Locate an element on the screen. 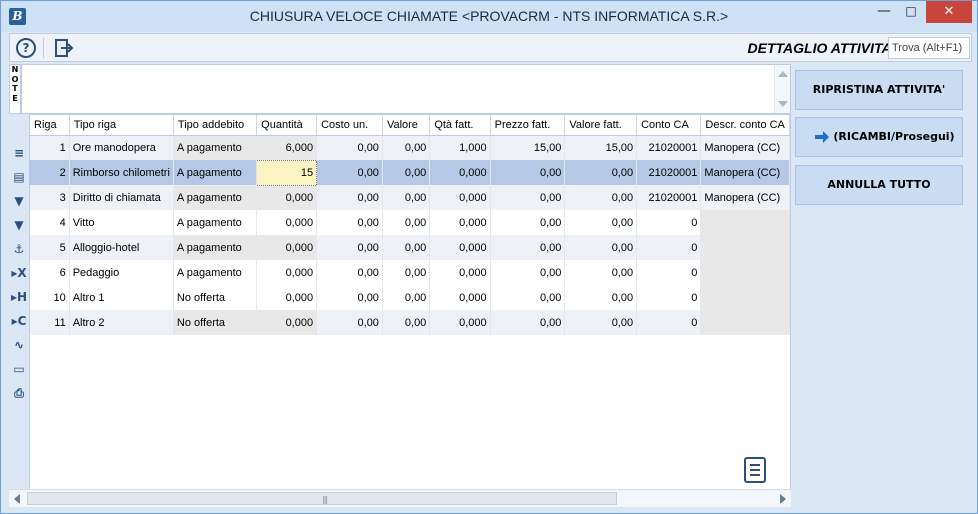  cell-tipo-riga: Pedaggio is located at coordinates (121, 272).